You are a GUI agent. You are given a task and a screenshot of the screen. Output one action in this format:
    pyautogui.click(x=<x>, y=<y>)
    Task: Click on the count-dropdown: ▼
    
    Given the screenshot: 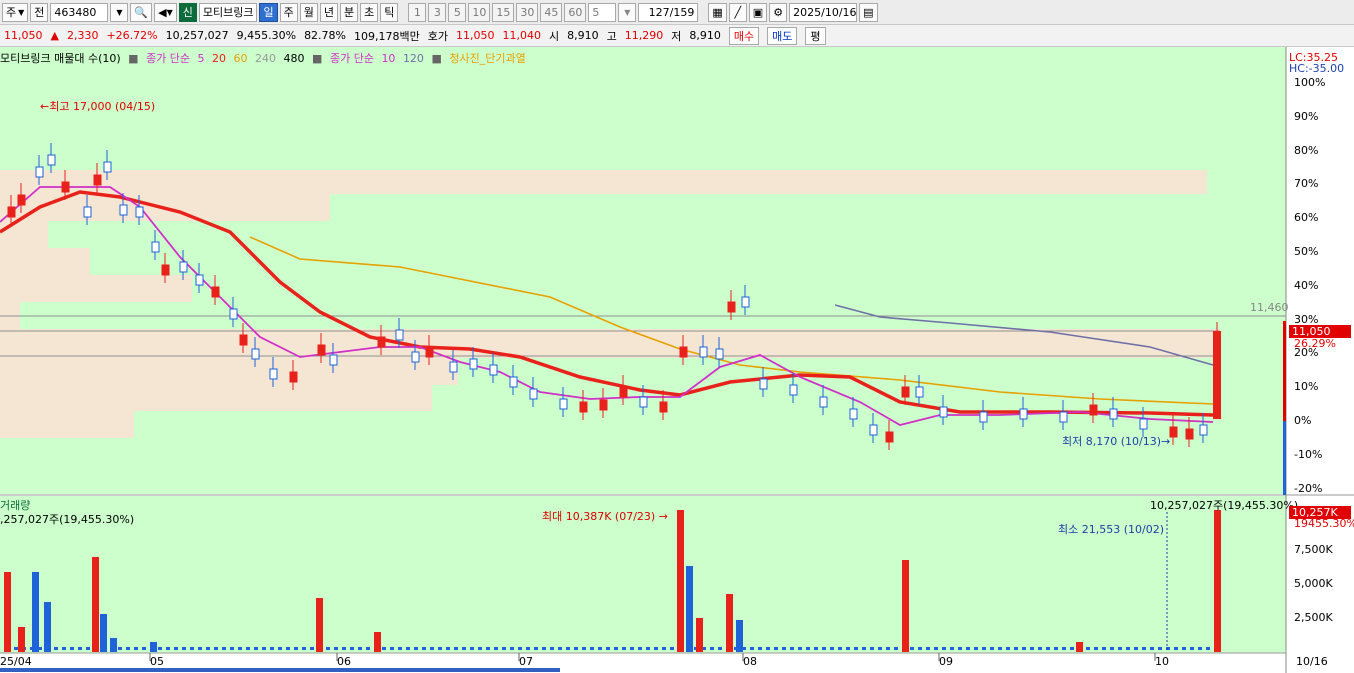 What is the action you would take?
    pyautogui.click(x=627, y=12)
    